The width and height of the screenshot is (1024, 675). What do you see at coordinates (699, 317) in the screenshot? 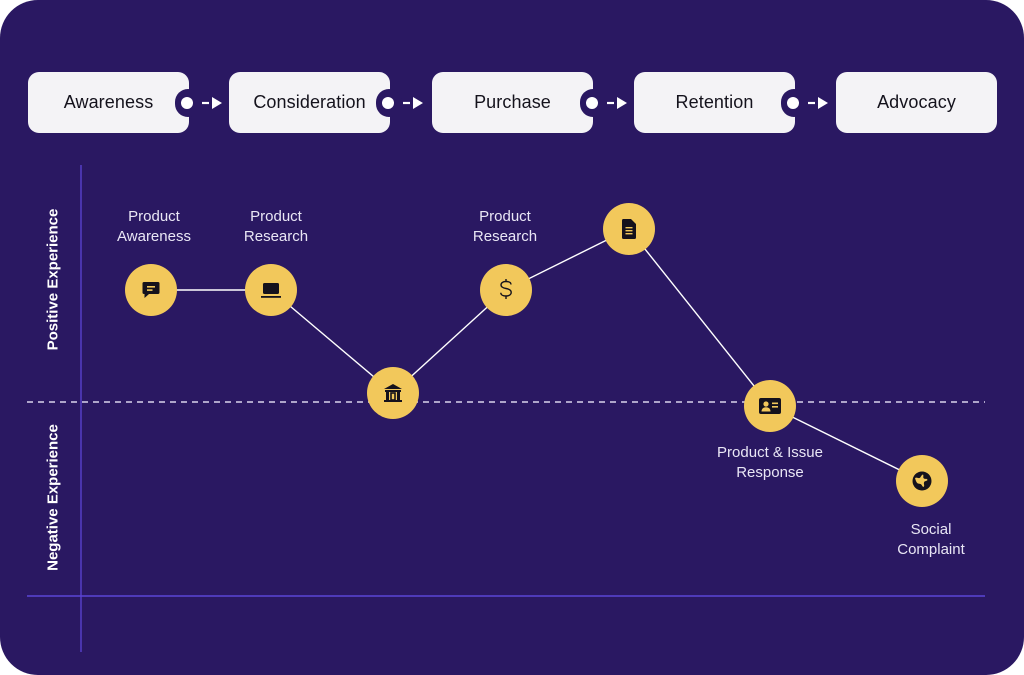
I see `journey-segment` at bounding box center [699, 317].